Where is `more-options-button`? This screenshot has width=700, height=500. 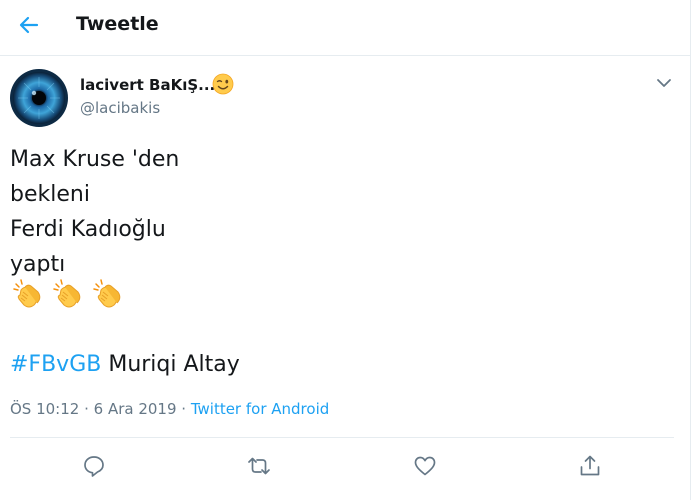
more-options-button is located at coordinates (664, 82).